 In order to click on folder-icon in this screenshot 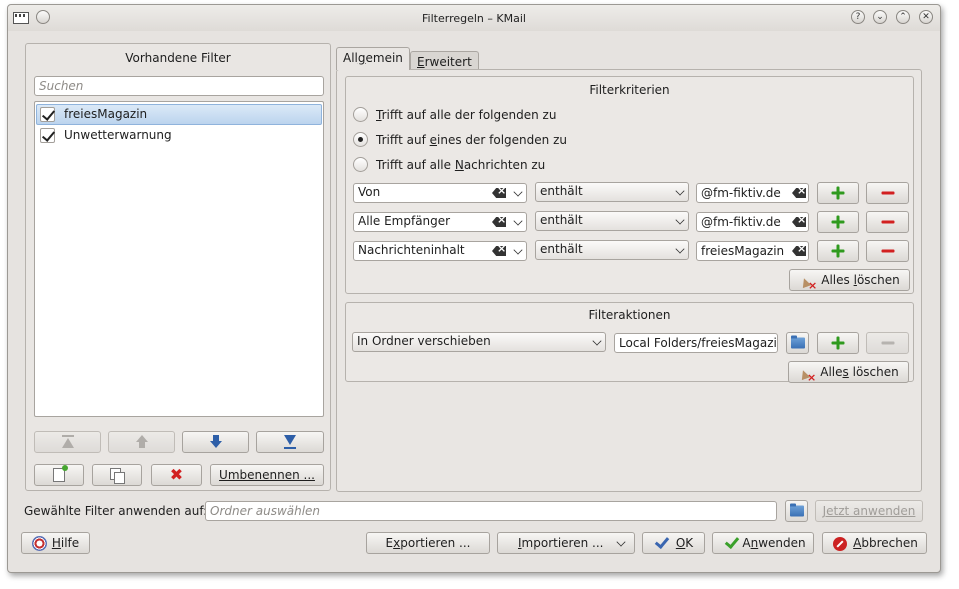, I will do `click(797, 342)`.